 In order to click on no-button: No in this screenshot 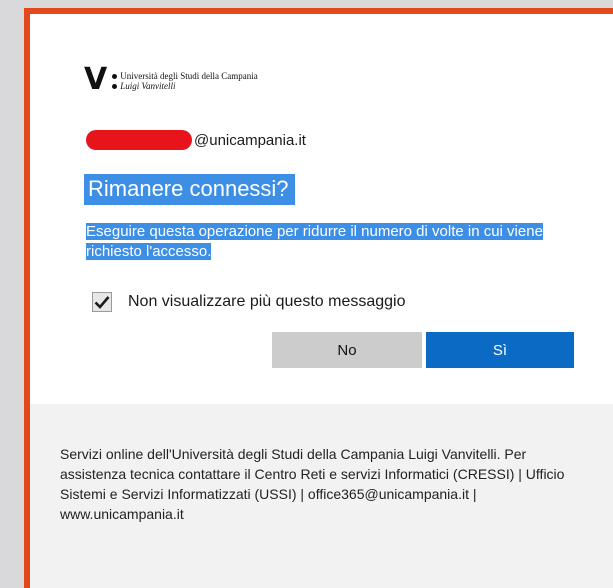, I will do `click(347, 350)`.